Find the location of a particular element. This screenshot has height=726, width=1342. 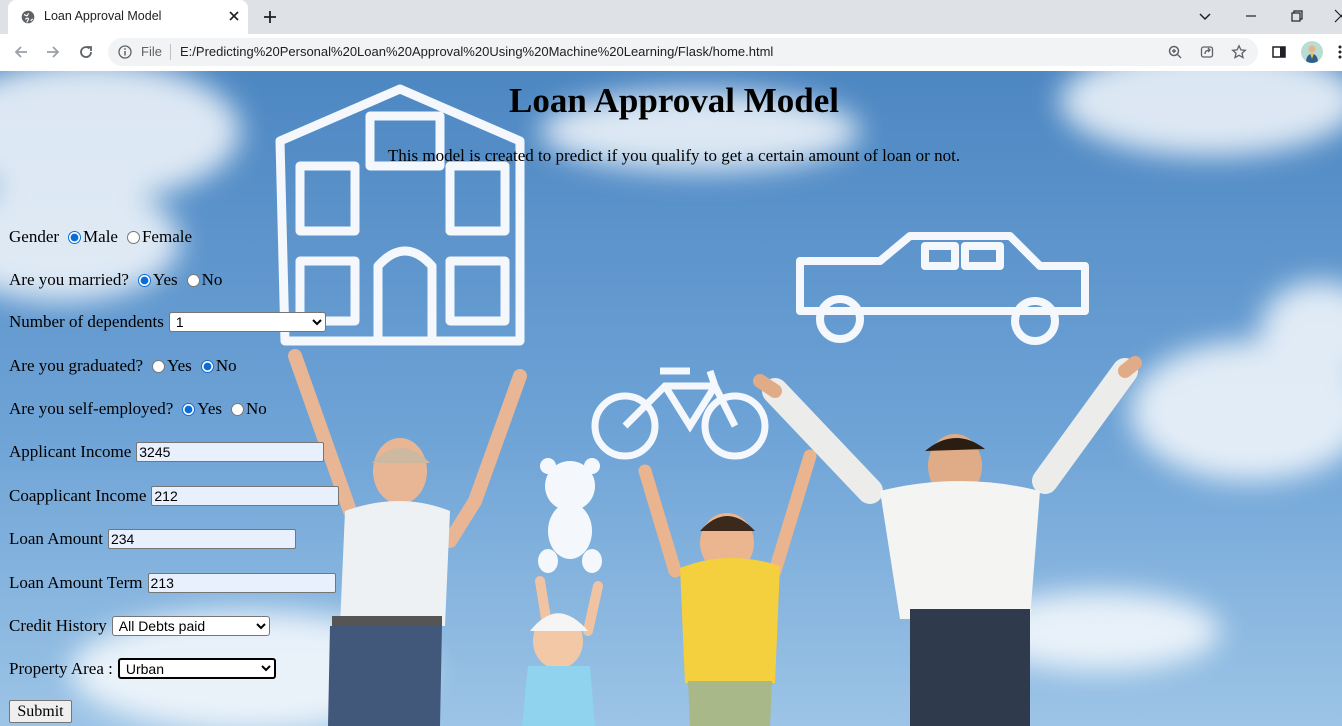

profile-avatar is located at coordinates (1312, 52).